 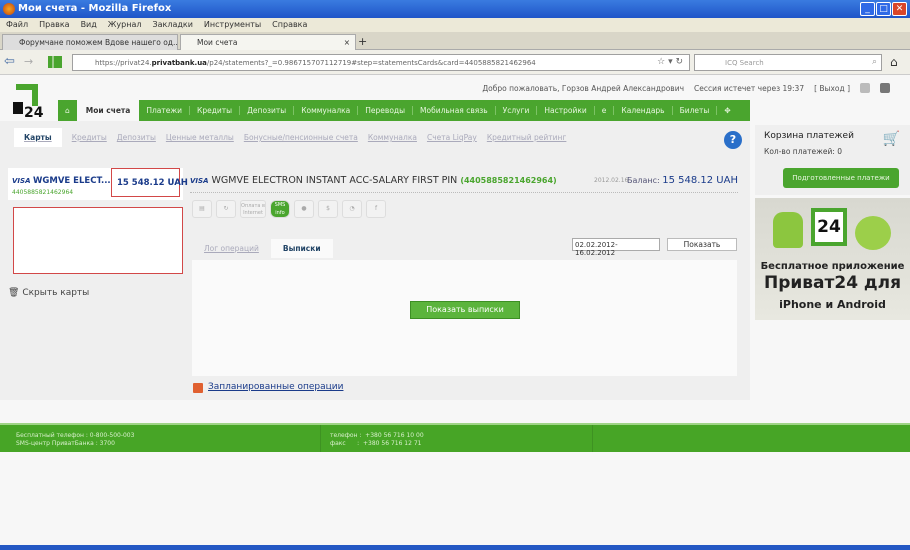 I want to click on nav-e: е, so click(x=603, y=110).